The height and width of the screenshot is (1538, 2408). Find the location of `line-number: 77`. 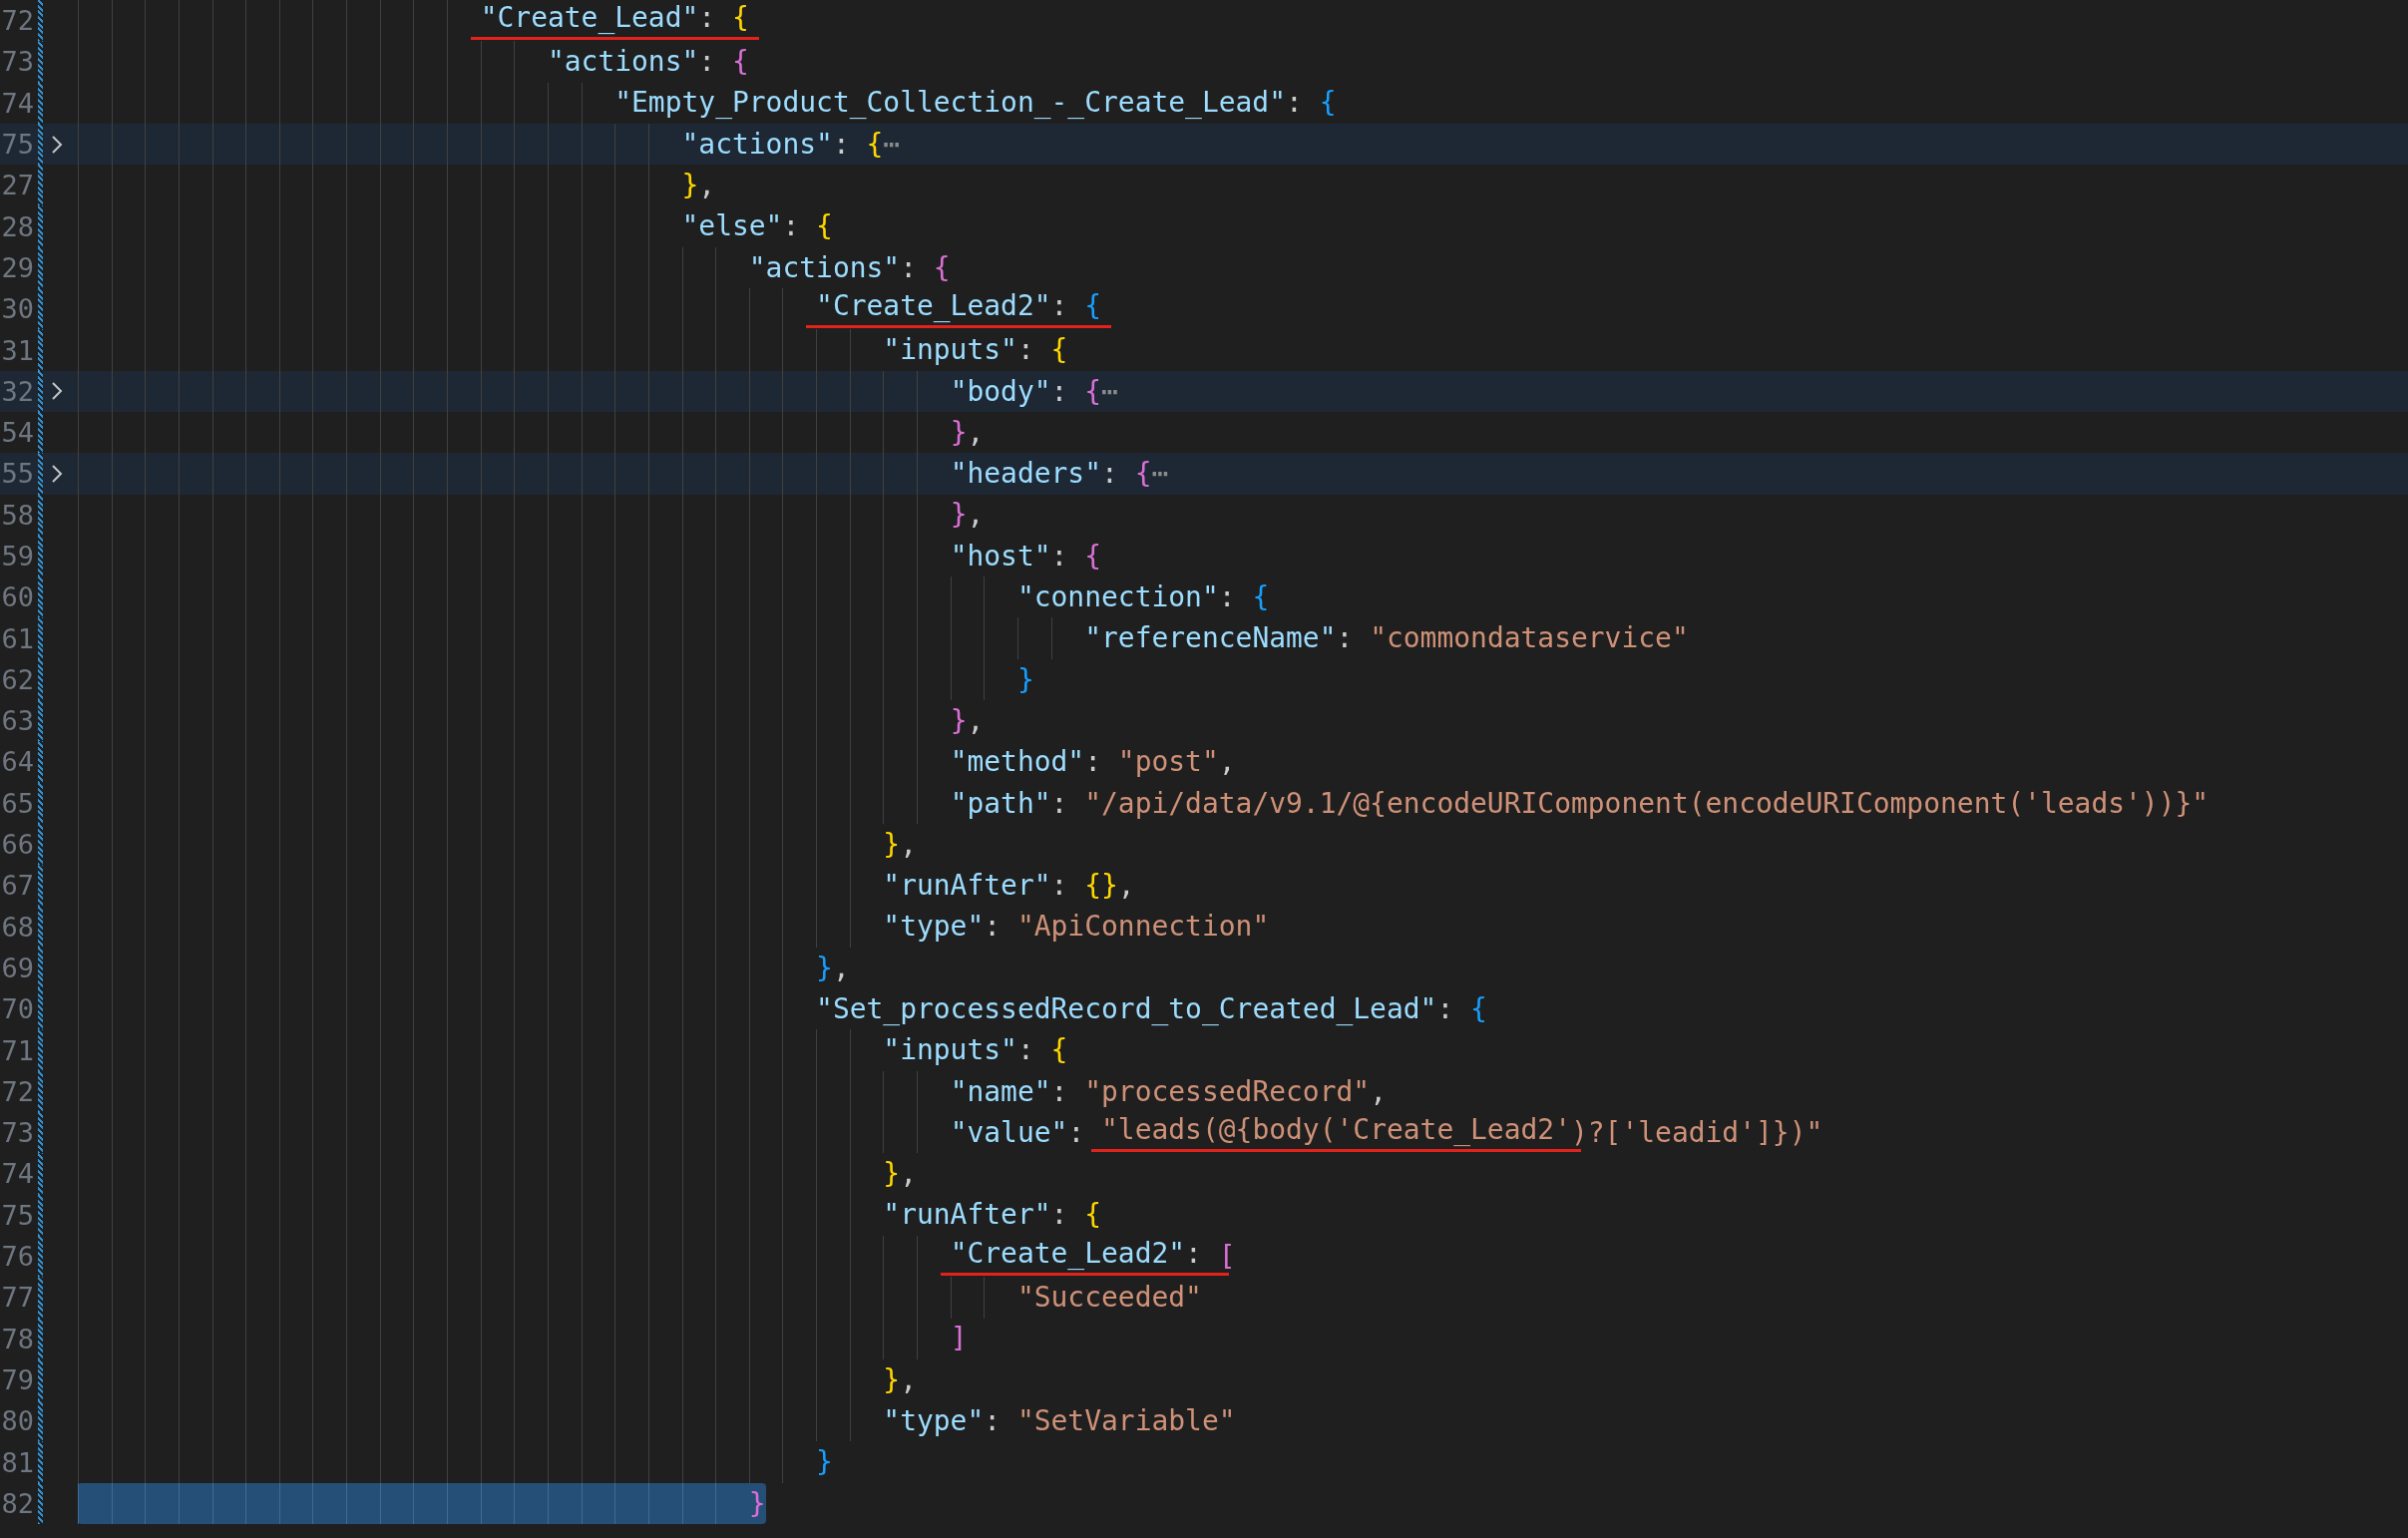

line-number: 77 is located at coordinates (17, 1298).